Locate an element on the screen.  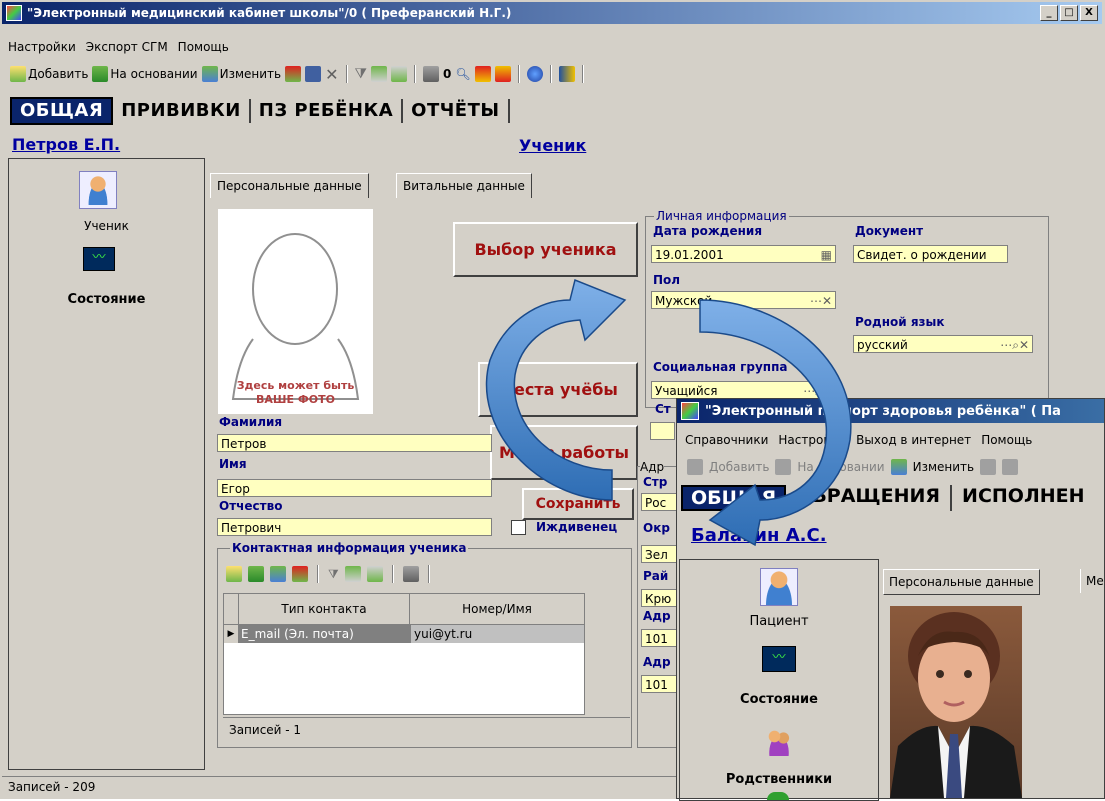
patient-link: Балакин А.С. is located at coordinates (759, 535).